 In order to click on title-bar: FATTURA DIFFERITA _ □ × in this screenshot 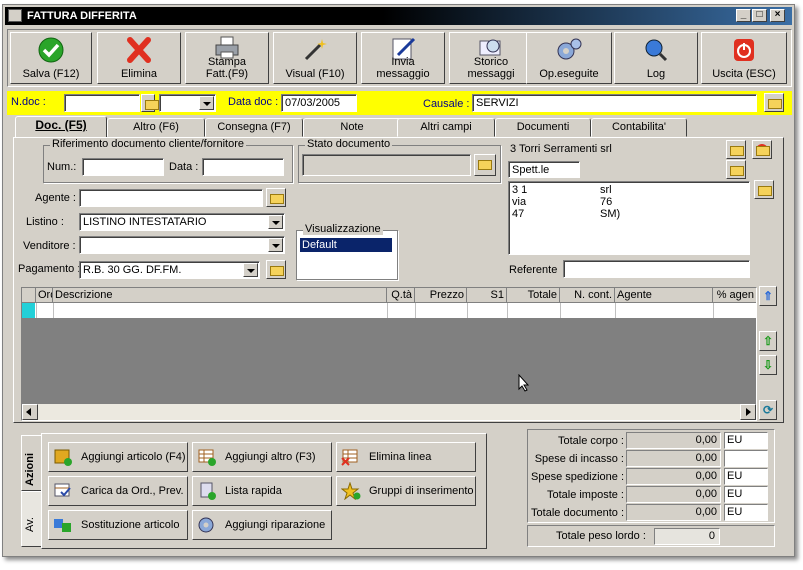, I will do `click(398, 16)`.